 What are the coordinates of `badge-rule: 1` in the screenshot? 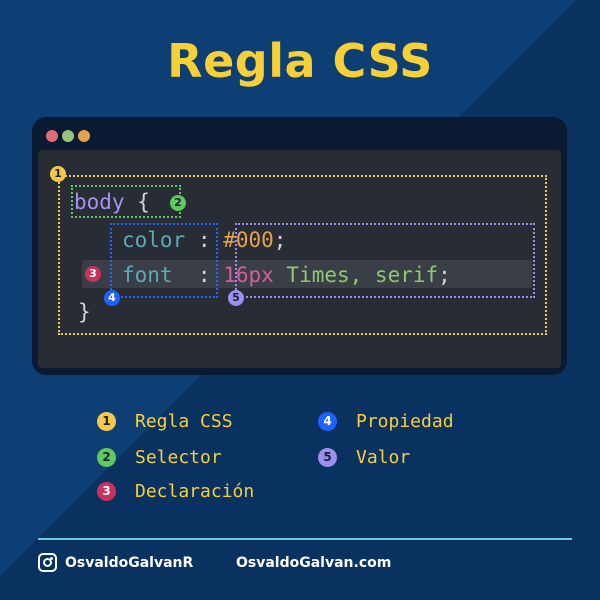 It's located at (58, 174).